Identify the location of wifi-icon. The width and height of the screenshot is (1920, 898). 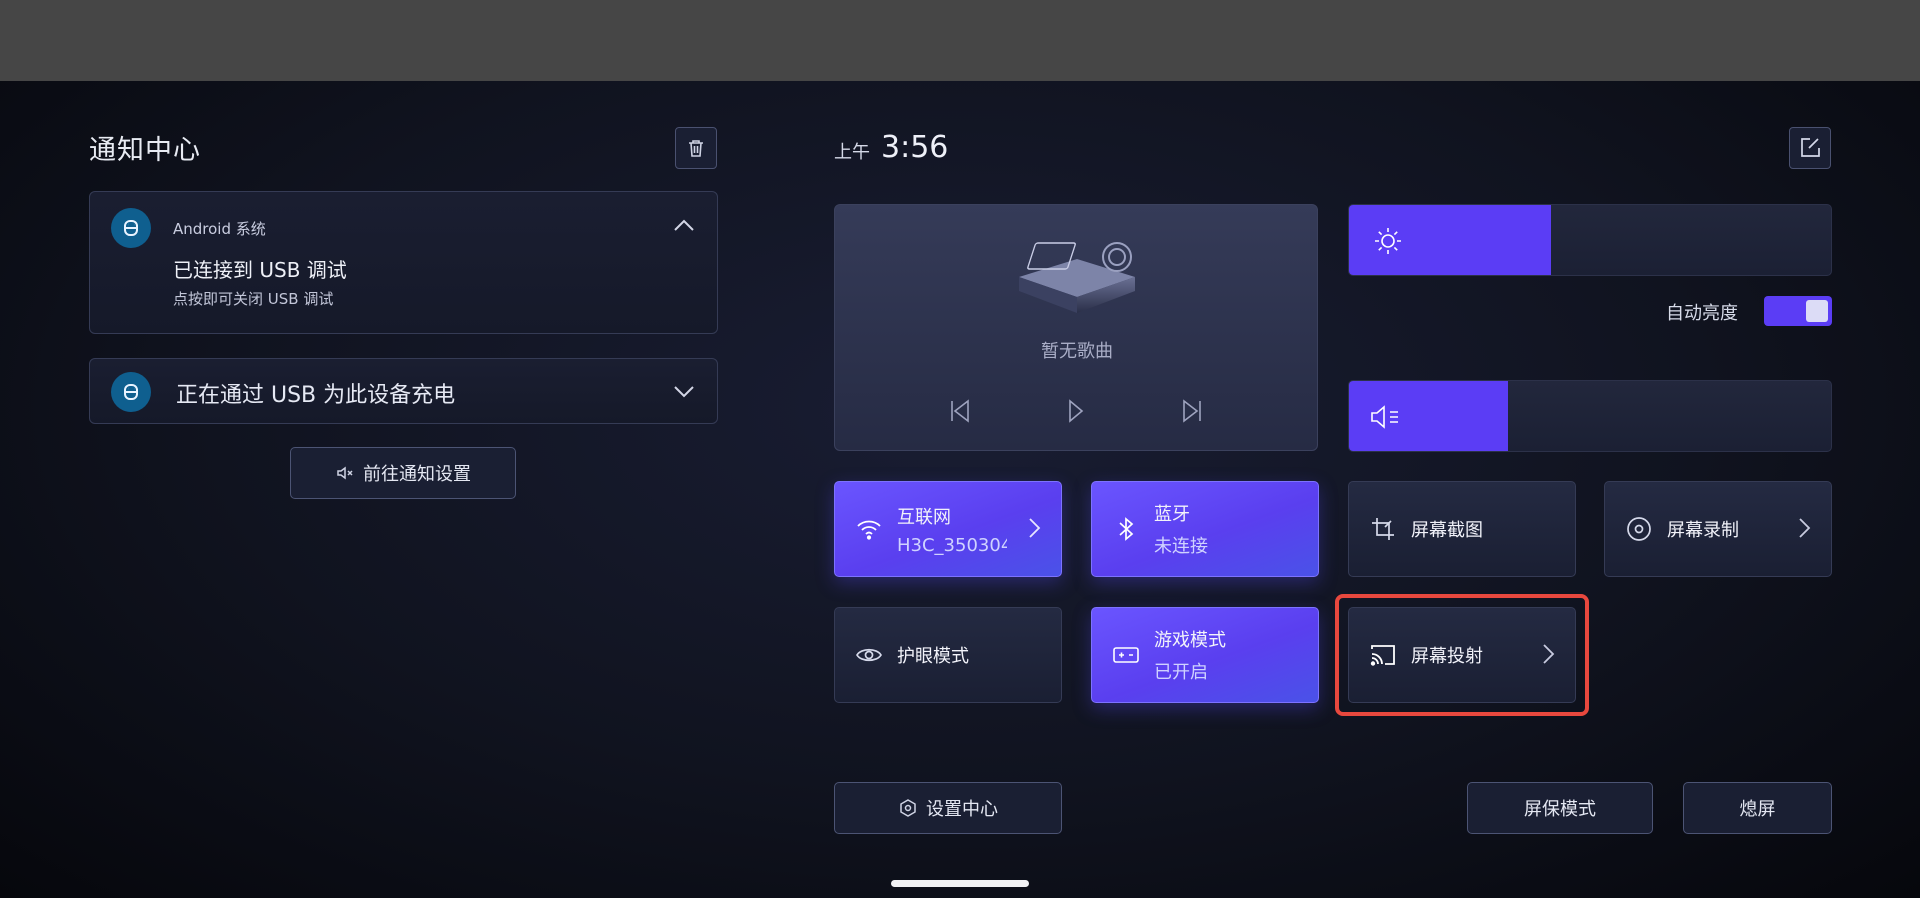
(869, 529).